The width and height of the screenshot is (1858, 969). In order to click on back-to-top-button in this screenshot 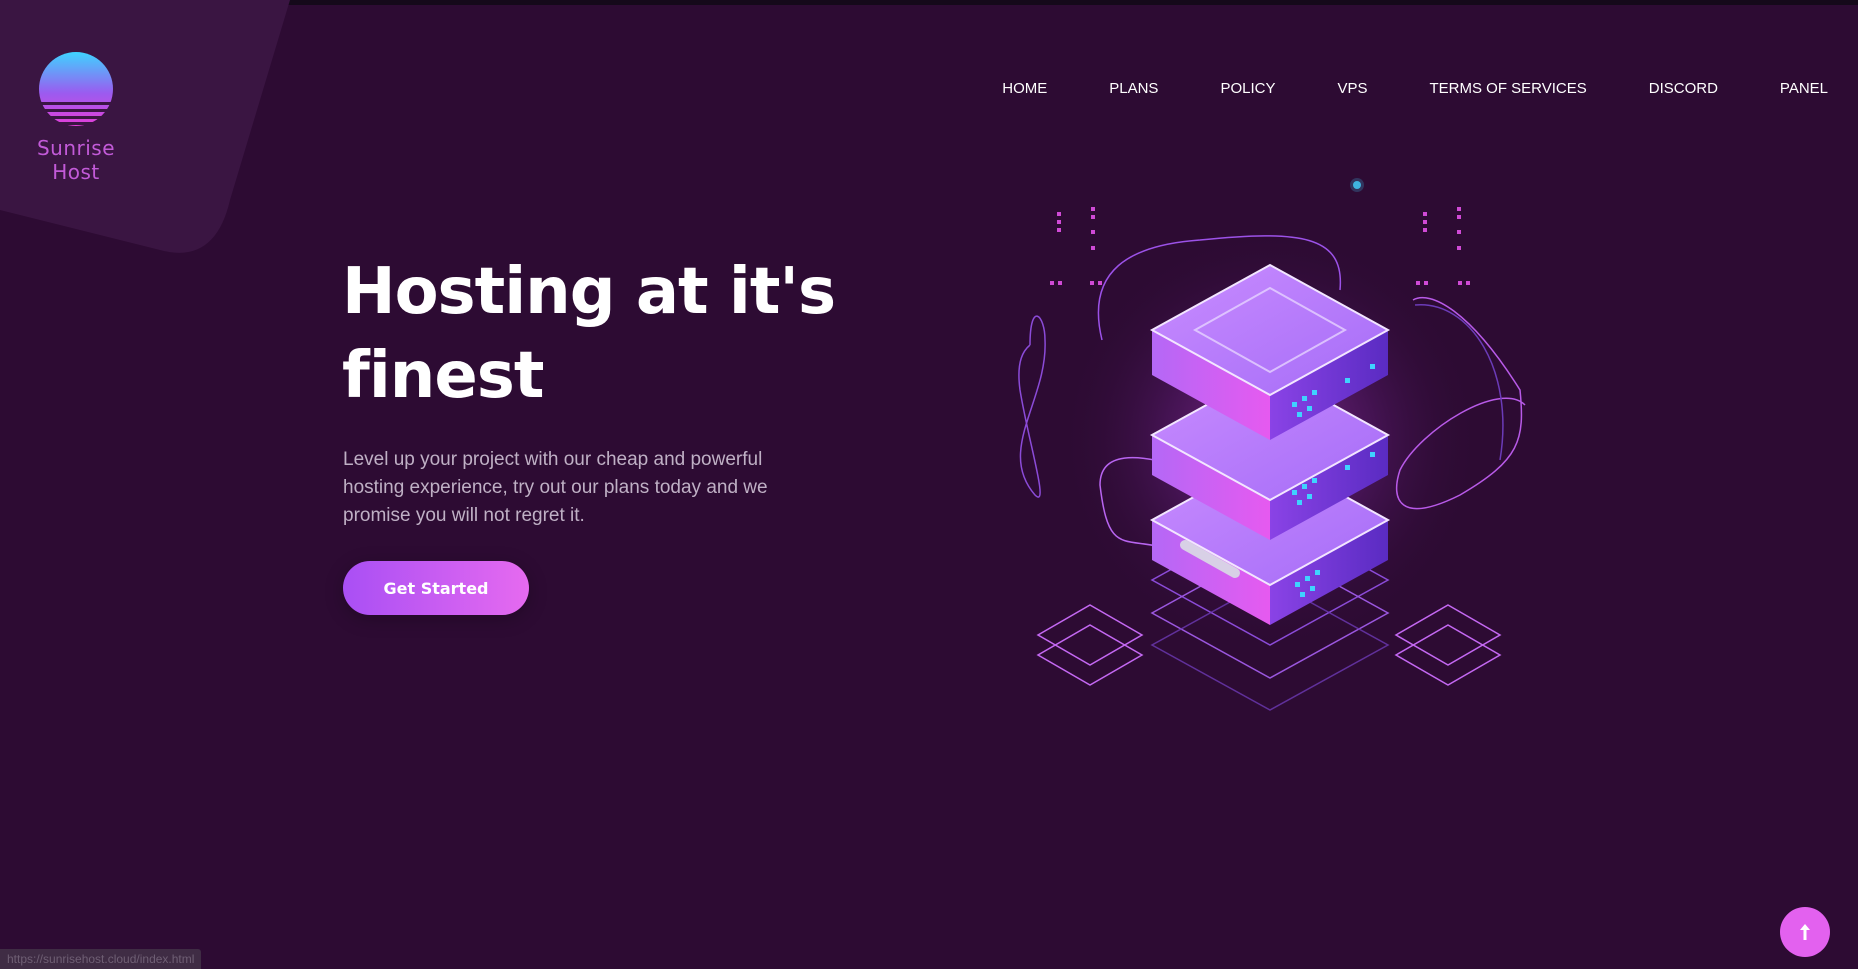, I will do `click(1805, 932)`.